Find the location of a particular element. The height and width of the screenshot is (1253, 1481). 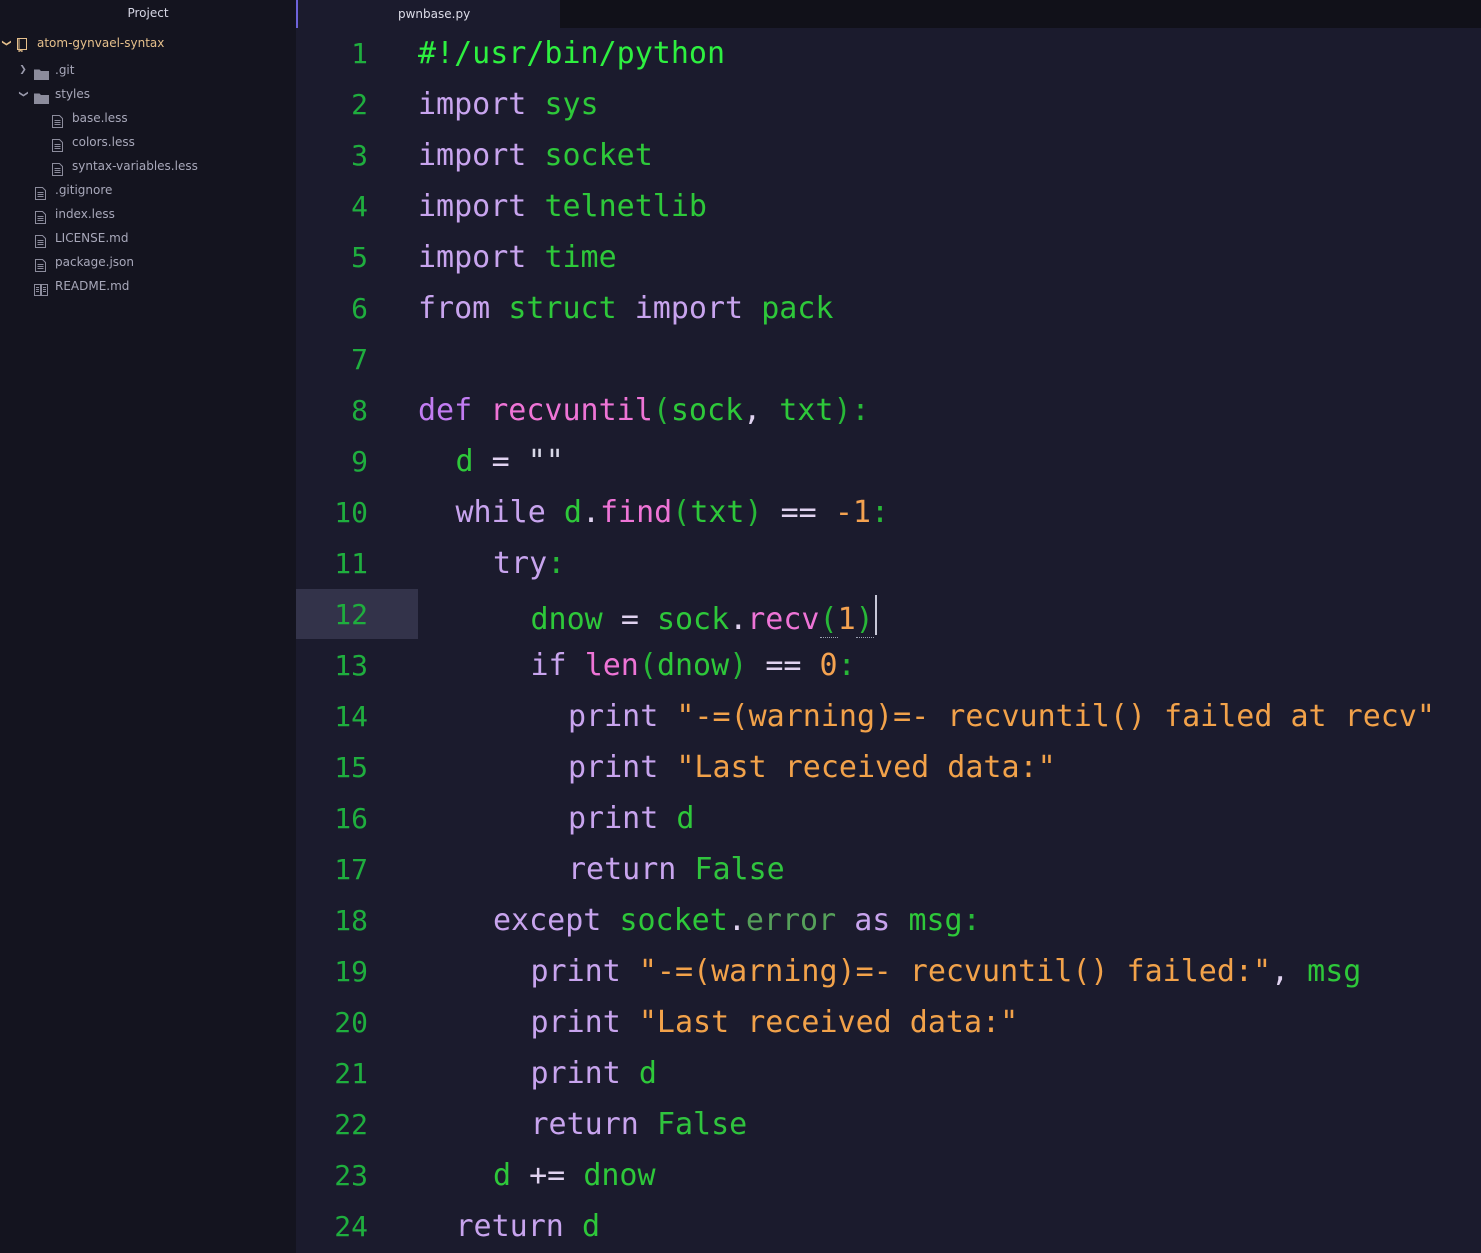

line-number: 4 is located at coordinates (332, 206).